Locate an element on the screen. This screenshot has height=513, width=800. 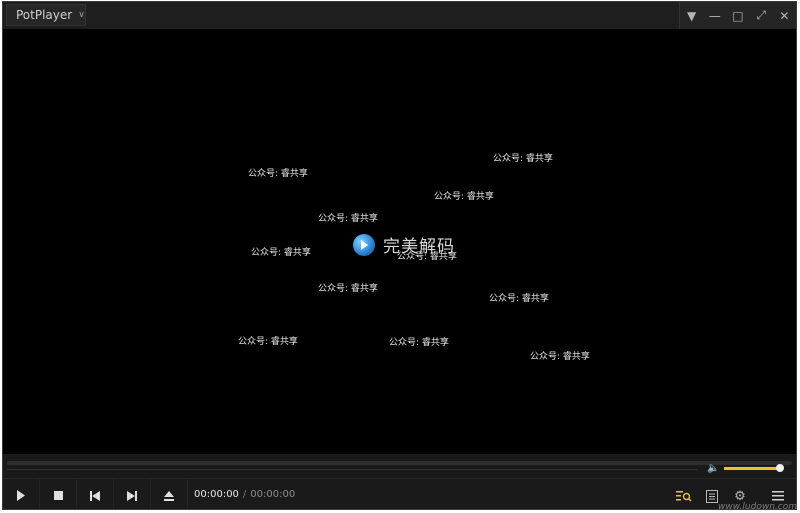
play-icon is located at coordinates (21, 495).